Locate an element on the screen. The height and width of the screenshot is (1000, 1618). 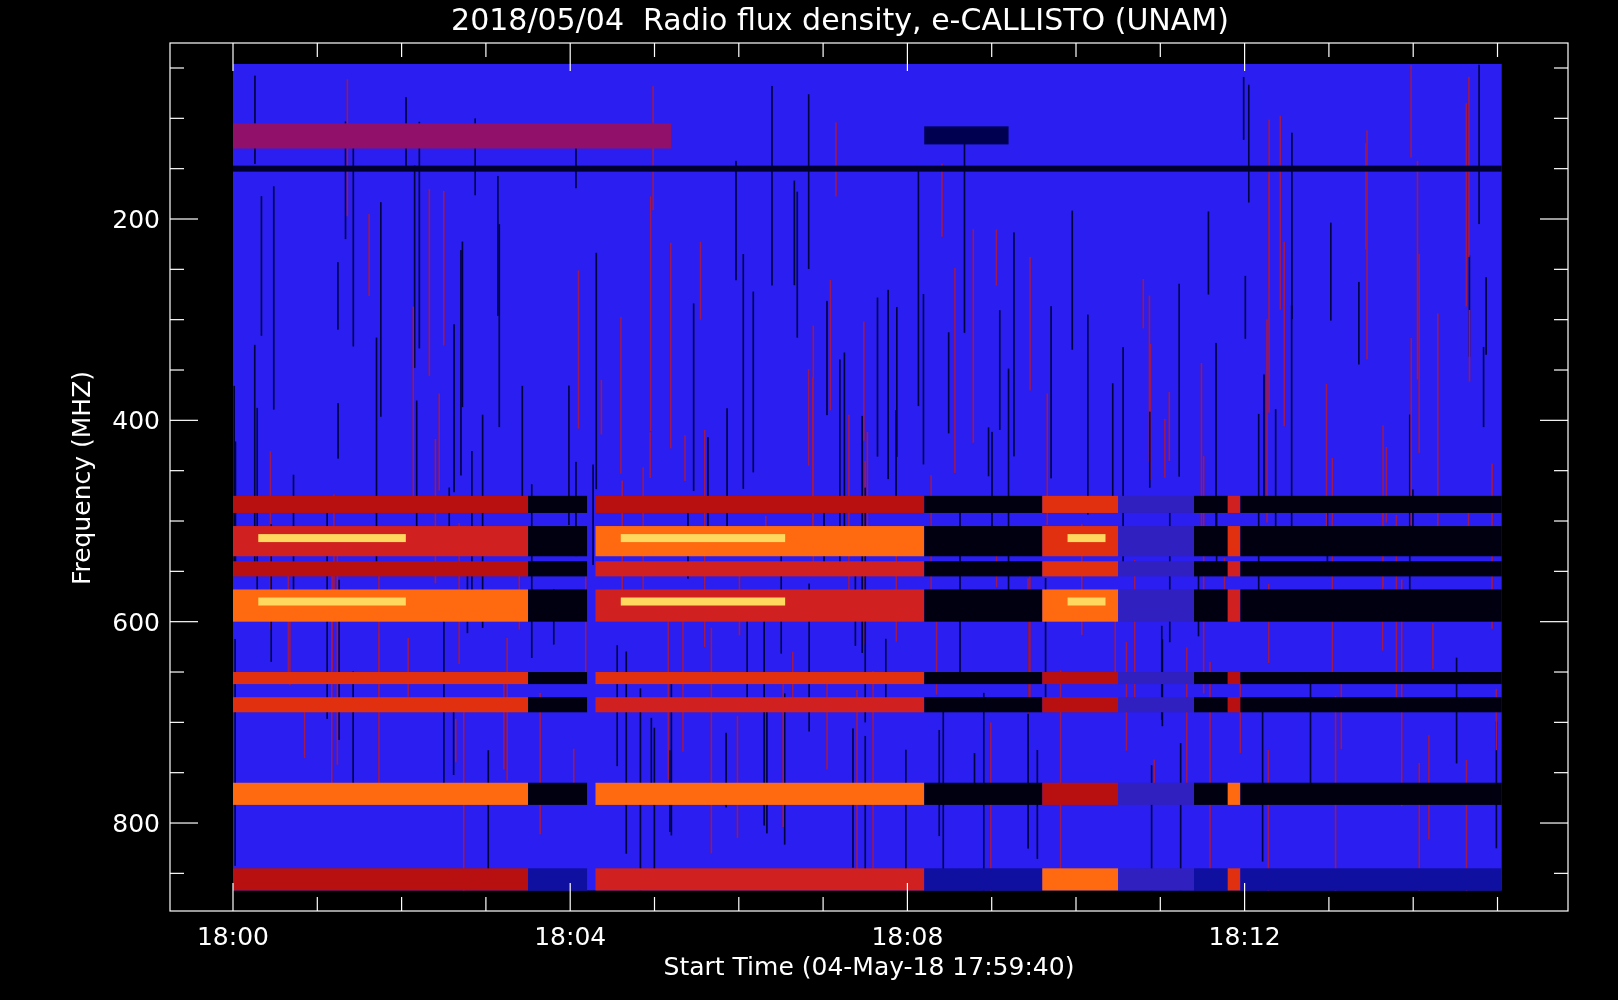
y-tick-label: 400 is located at coordinates (136, 421).